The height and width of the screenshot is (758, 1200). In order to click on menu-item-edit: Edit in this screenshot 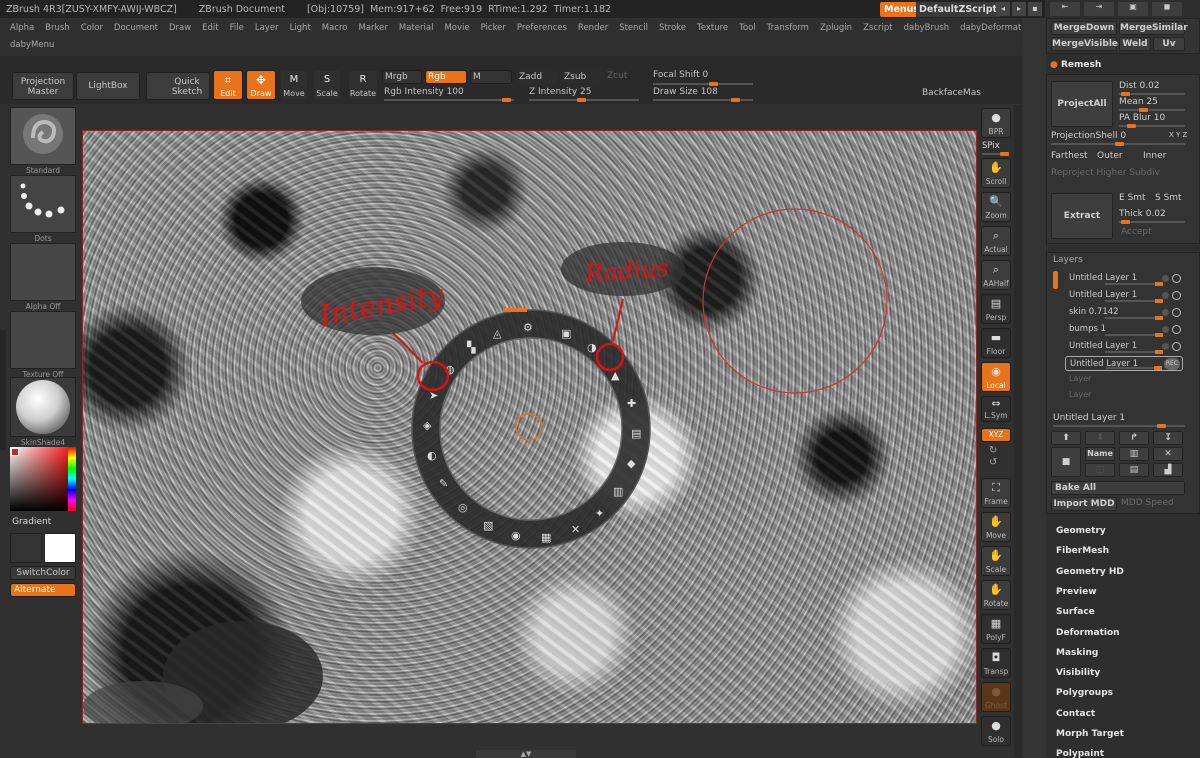, I will do `click(210, 28)`.